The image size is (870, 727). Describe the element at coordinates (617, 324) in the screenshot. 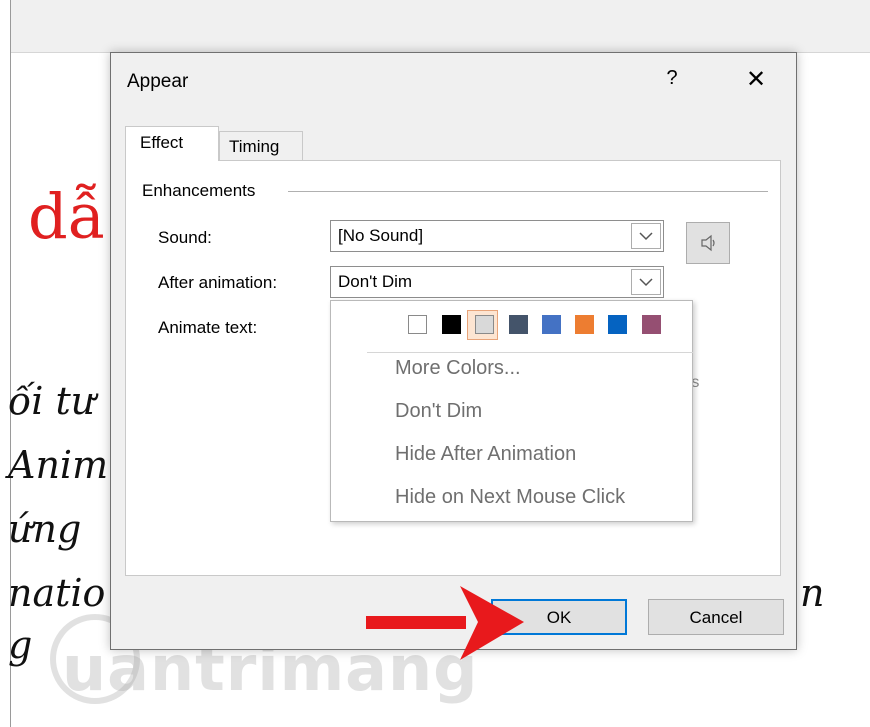

I see `color-swatch-dark-blue` at that location.